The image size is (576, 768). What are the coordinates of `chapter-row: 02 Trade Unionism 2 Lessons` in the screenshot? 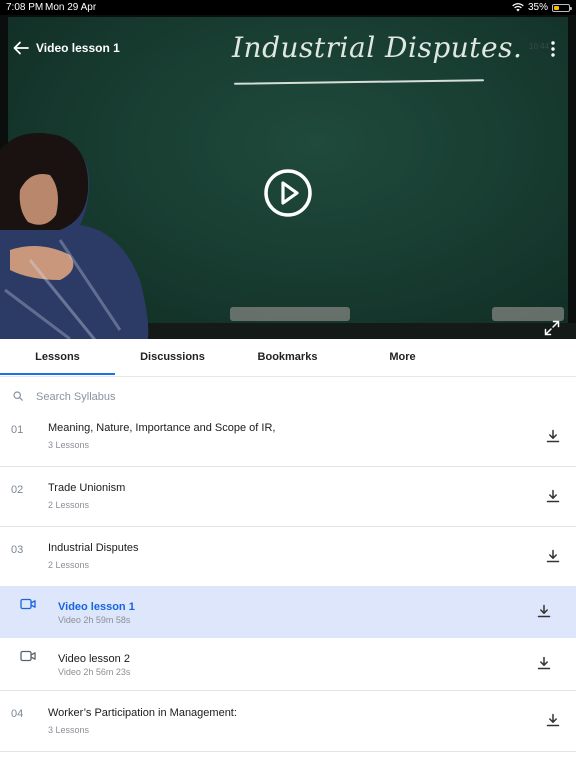 It's located at (288, 497).